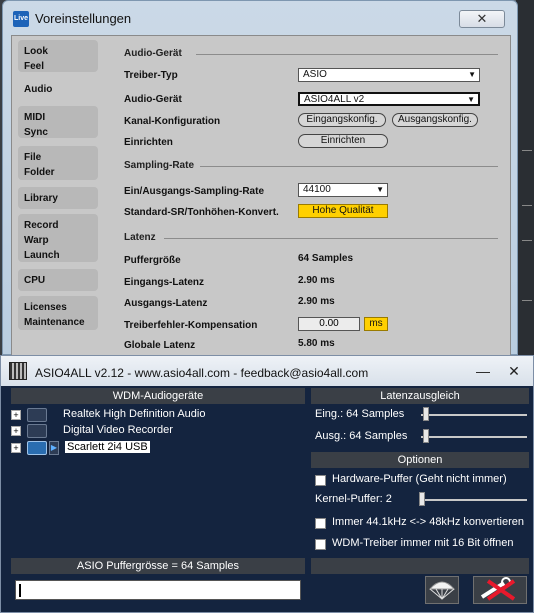 This screenshot has width=534, height=613. I want to click on background-strip-right, so click(525, 177).